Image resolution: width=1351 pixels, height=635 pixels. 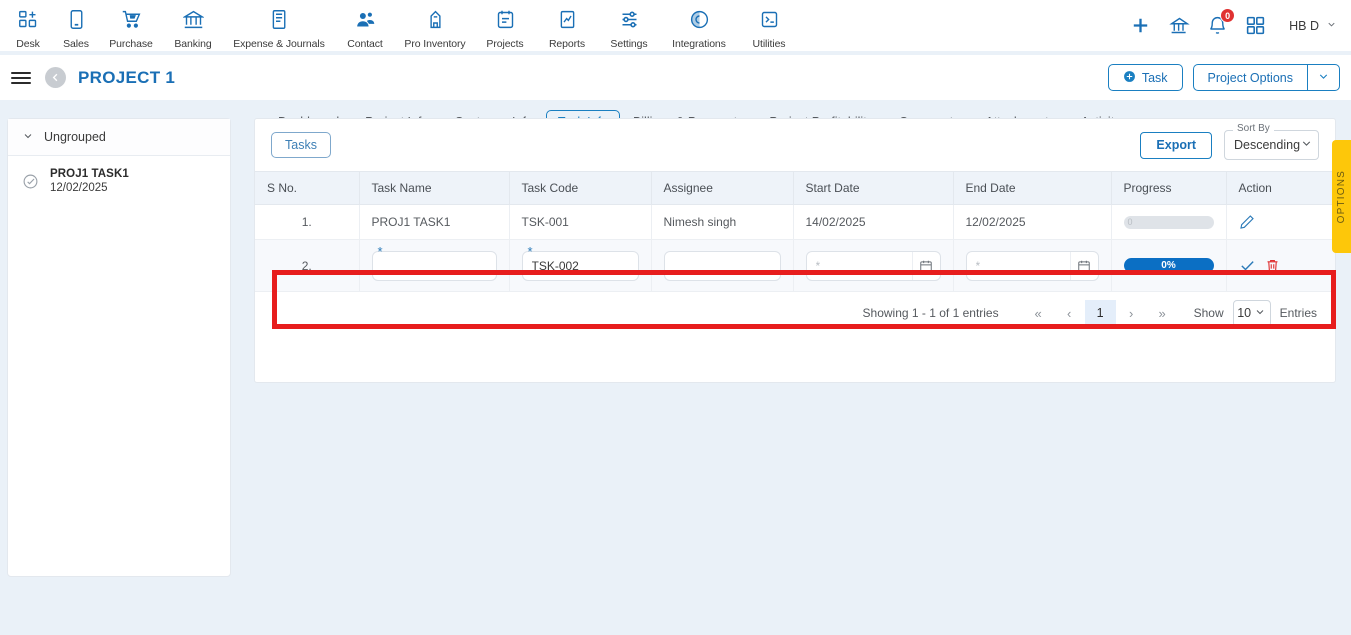 I want to click on utilities-icon, so click(x=769, y=20).